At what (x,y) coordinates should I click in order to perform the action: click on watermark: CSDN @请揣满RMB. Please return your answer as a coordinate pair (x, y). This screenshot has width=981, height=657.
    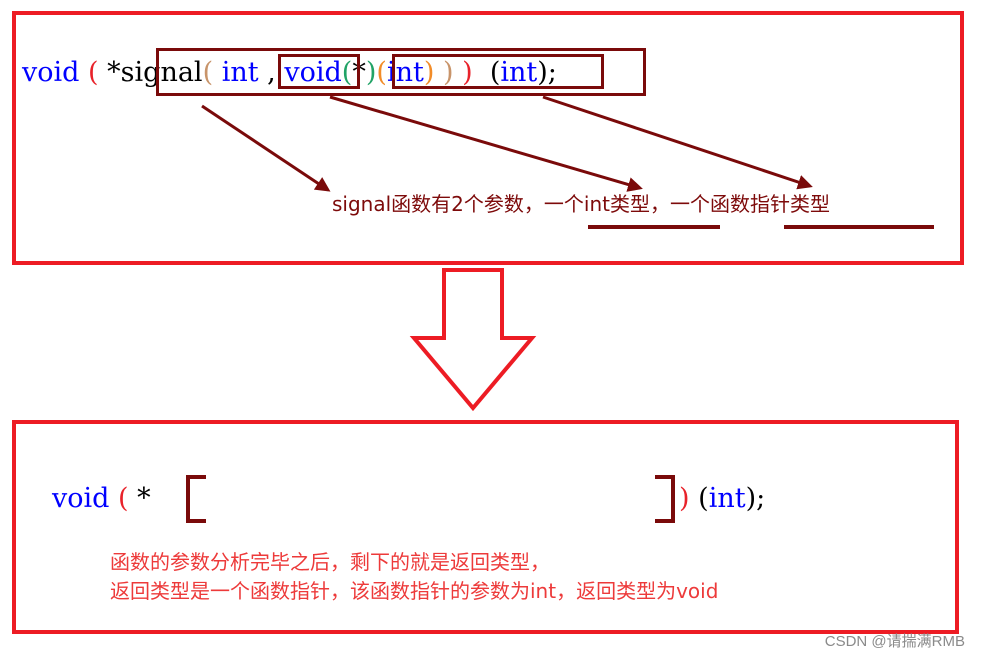
    Looking at the image, I should click on (894, 641).